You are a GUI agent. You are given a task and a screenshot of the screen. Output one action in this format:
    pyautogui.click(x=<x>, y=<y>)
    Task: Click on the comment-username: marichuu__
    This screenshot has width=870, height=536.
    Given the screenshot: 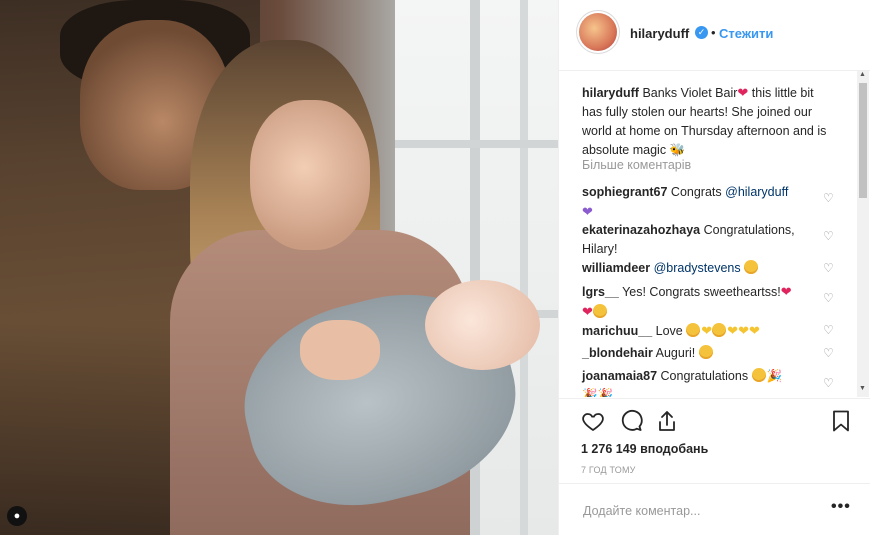 What is the action you would take?
    pyautogui.click(x=617, y=331)
    